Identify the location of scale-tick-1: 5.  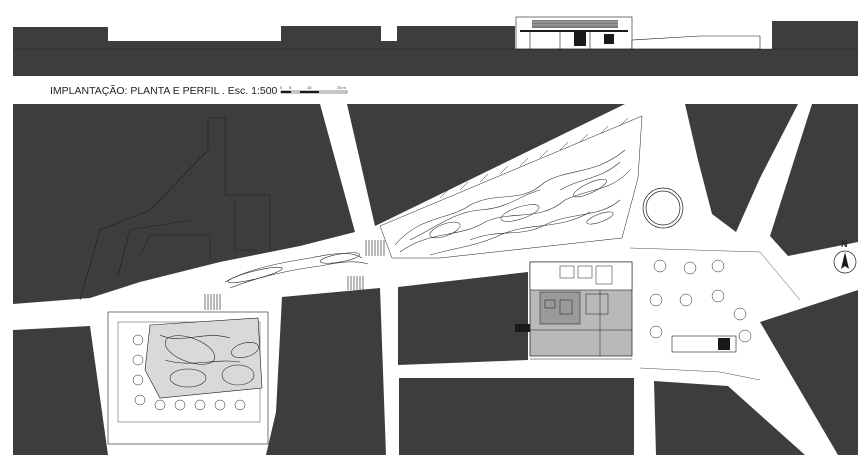
(290, 87).